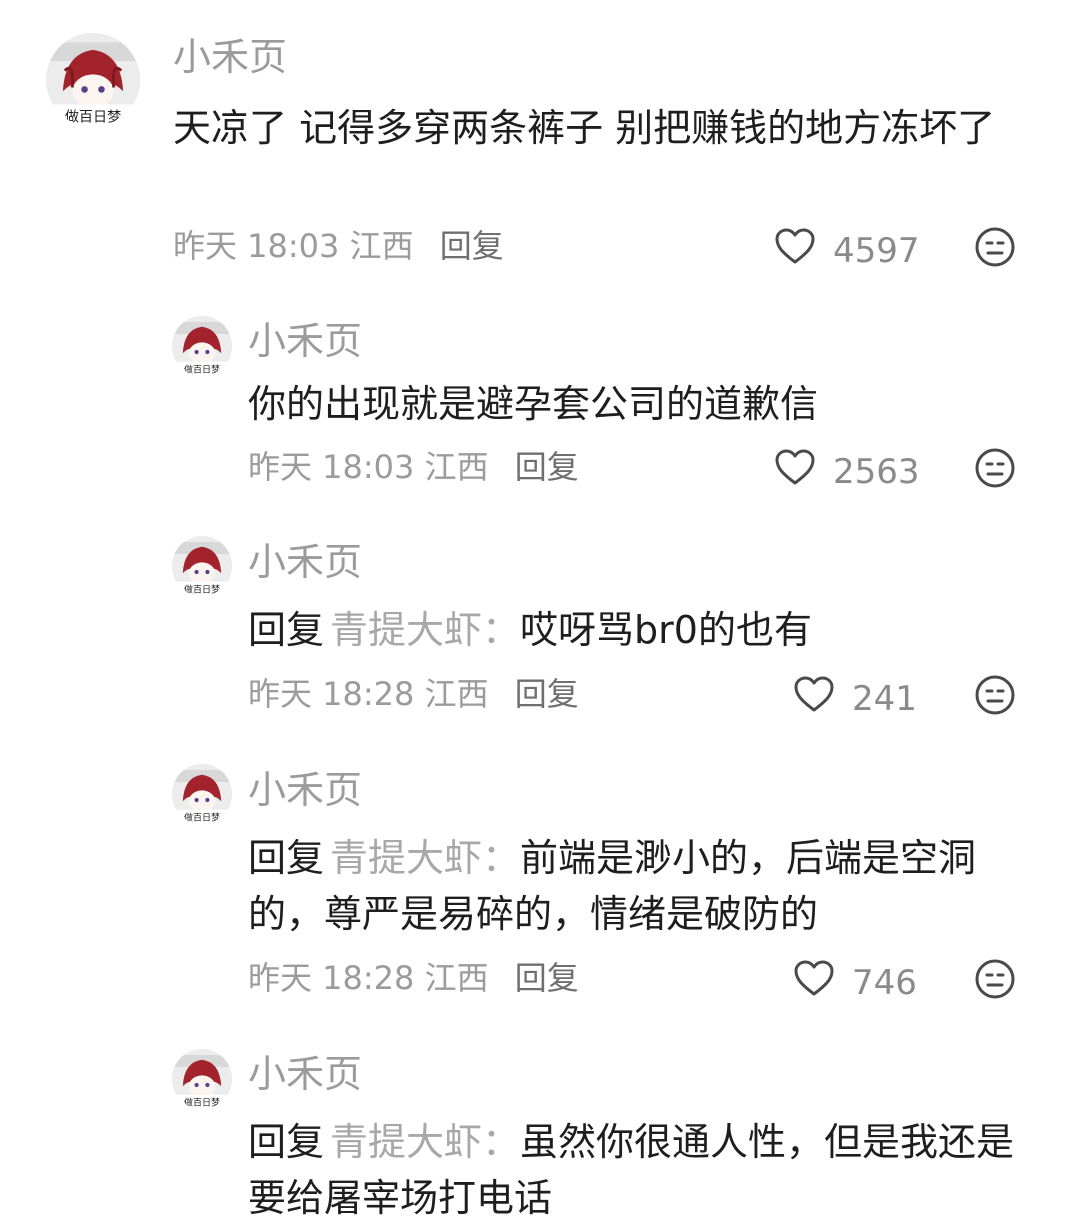 The image size is (1079, 1226). Describe the element at coordinates (584, 128) in the screenshot. I see `comment-text: 天凉了 记得多穿两条裤子 别把赚钱的地方冻坏了` at that location.